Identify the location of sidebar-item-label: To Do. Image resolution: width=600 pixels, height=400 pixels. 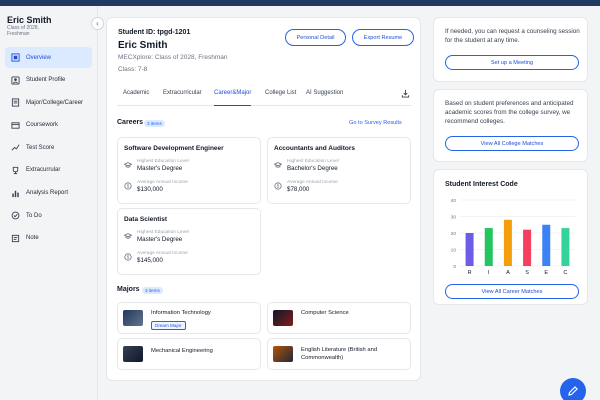
(34, 215).